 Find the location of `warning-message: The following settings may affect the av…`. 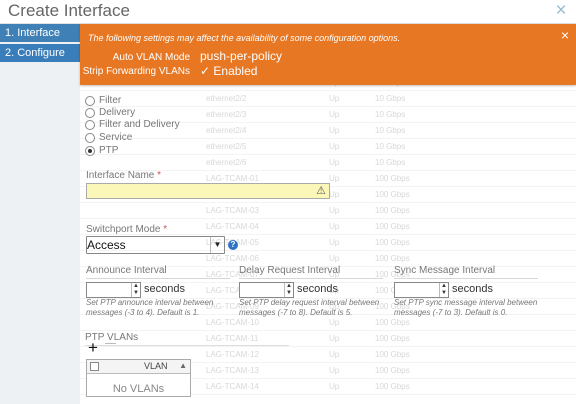

warning-message: The following settings may affect the av… is located at coordinates (244, 38).